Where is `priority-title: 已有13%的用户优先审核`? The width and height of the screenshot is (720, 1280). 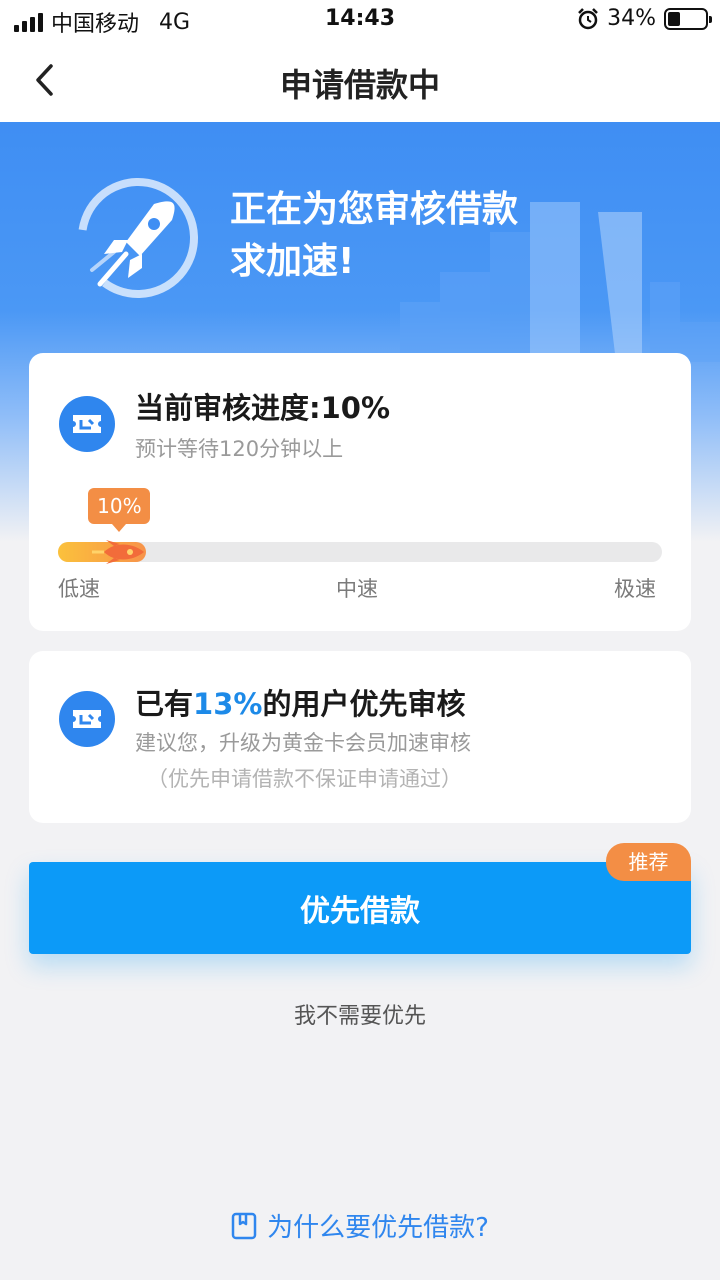 priority-title: 已有13%的用户优先审核 is located at coordinates (300, 702).